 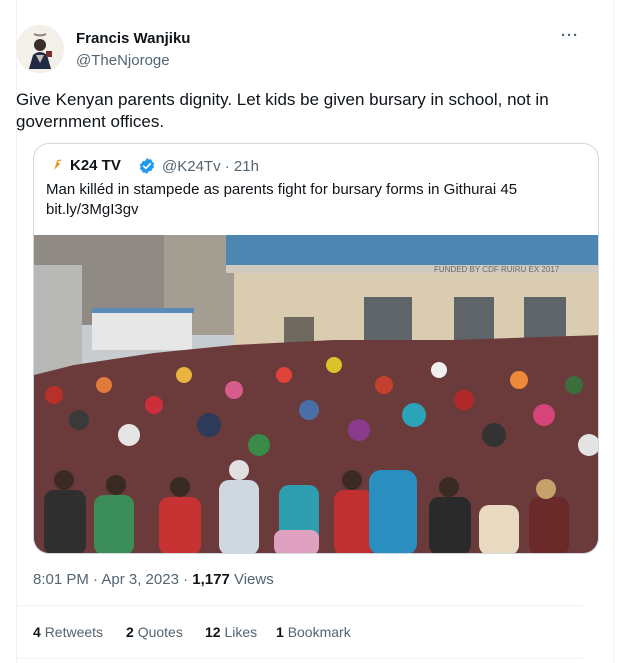 I want to click on bookmarks-stat: 1 Bookmark, so click(x=313, y=632).